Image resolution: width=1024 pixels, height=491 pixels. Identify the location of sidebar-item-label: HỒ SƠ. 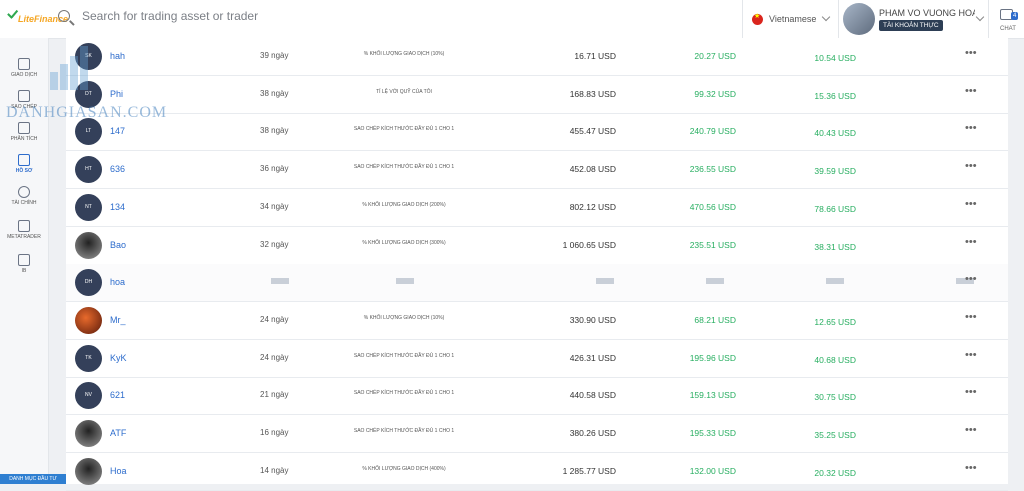
(24, 171).